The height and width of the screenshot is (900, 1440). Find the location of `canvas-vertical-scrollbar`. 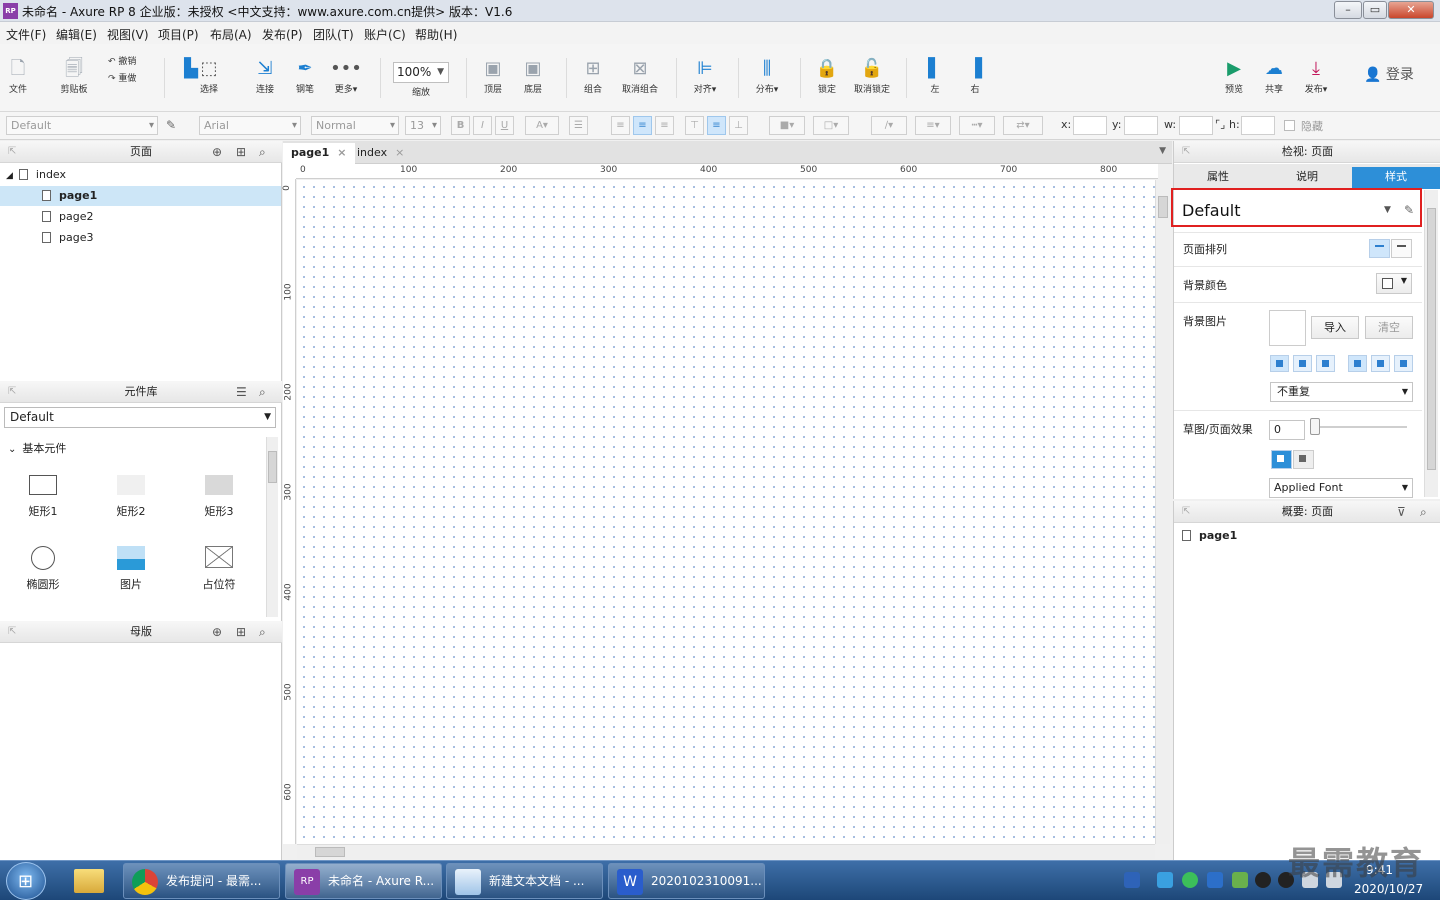

canvas-vertical-scrollbar is located at coordinates (1162, 512).